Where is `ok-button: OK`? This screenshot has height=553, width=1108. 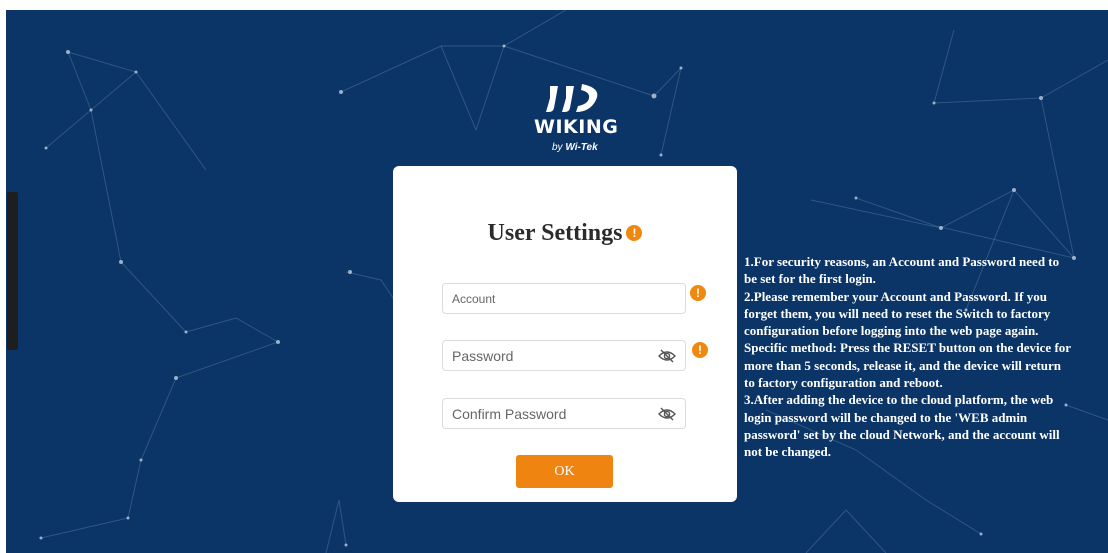
ok-button: OK is located at coordinates (564, 471).